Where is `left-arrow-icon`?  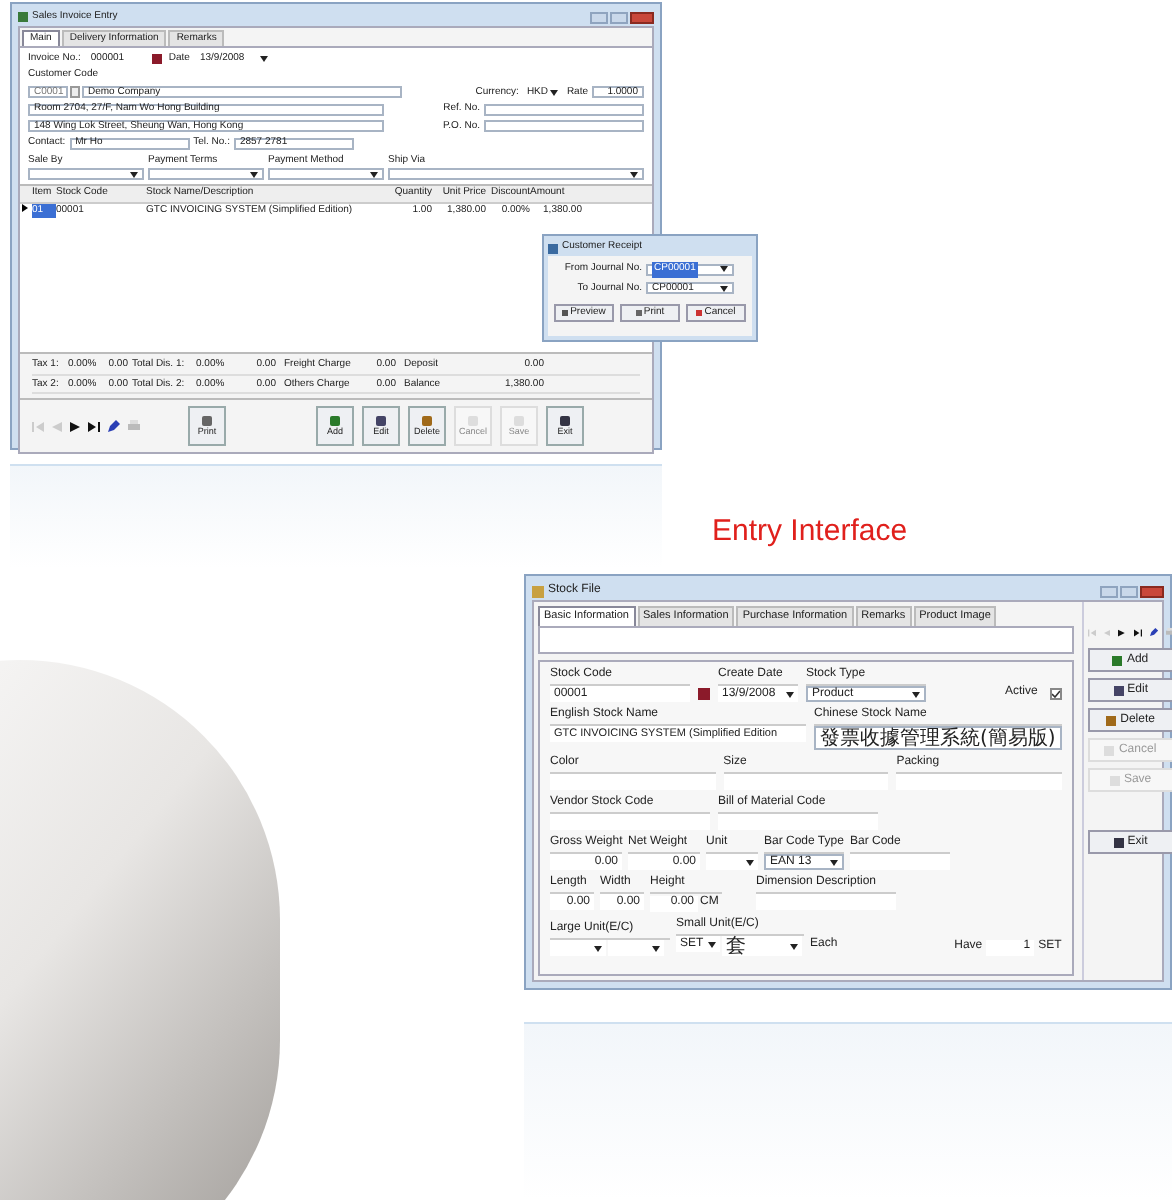 left-arrow-icon is located at coordinates (57, 426).